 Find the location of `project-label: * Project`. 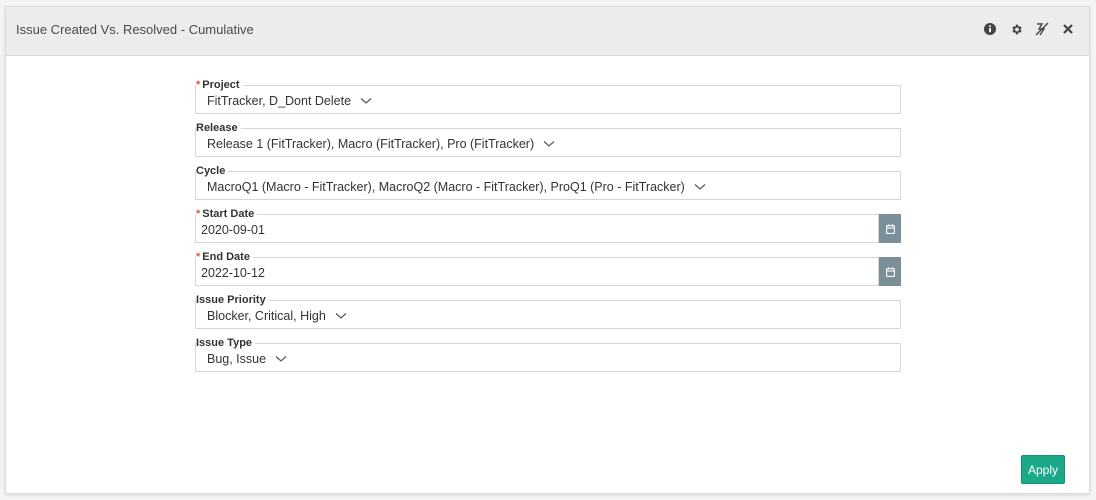

project-label: * Project is located at coordinates (219, 85).